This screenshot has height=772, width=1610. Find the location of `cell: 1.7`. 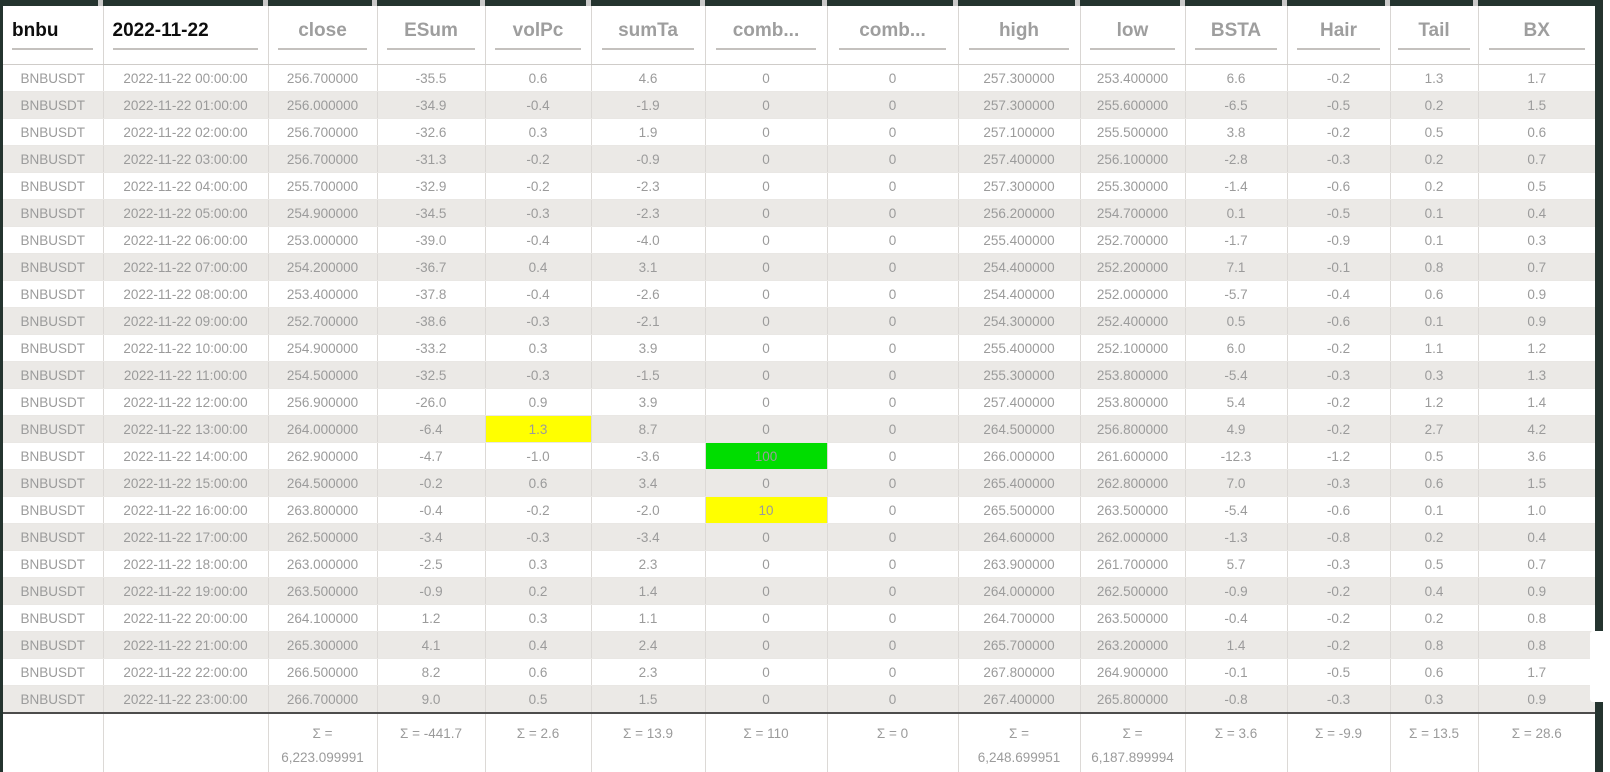

cell: 1.7 is located at coordinates (1536, 78).